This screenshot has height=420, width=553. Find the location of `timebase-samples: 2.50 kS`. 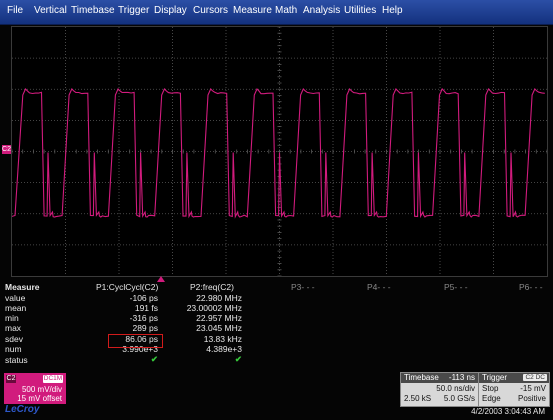

timebase-samples: 2.50 kS is located at coordinates (417, 398).